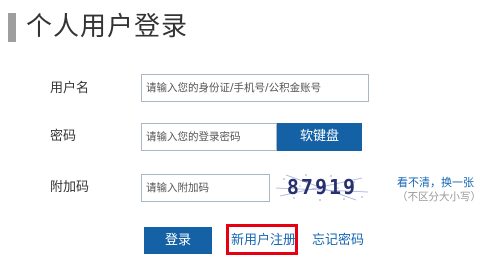 This screenshot has width=488, height=271. What do you see at coordinates (70, 187) in the screenshot?
I see `captcha-label: 附加码` at bounding box center [70, 187].